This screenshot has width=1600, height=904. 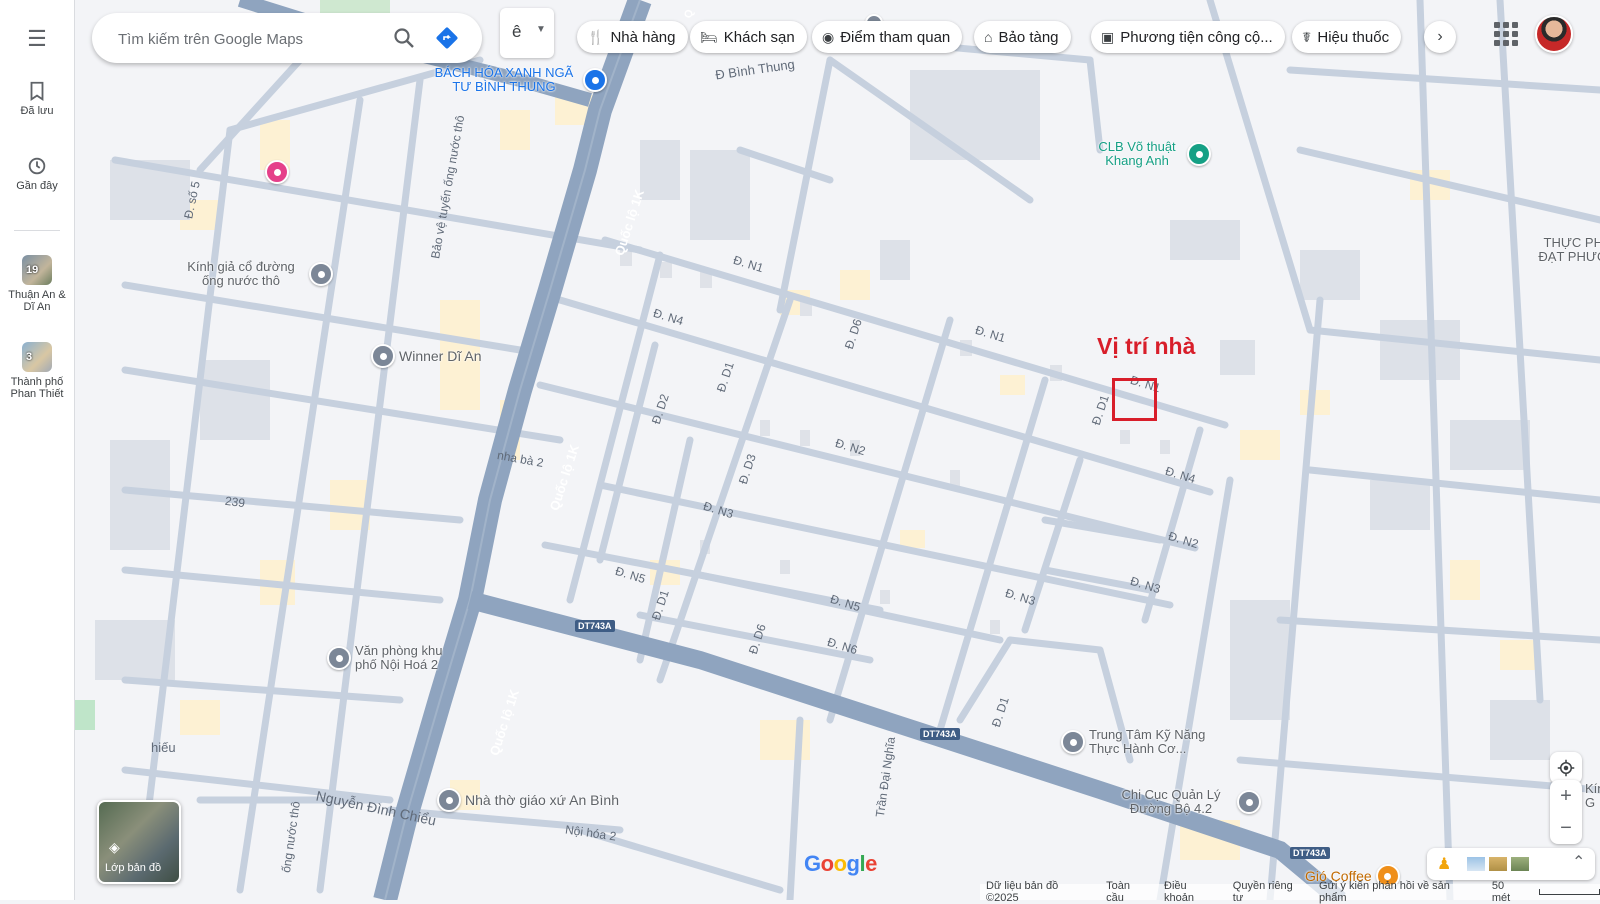 What do you see at coordinates (1022, 892) in the screenshot?
I see `map-data-credit: Dữ liệu bản đồ ©2025` at bounding box center [1022, 892].